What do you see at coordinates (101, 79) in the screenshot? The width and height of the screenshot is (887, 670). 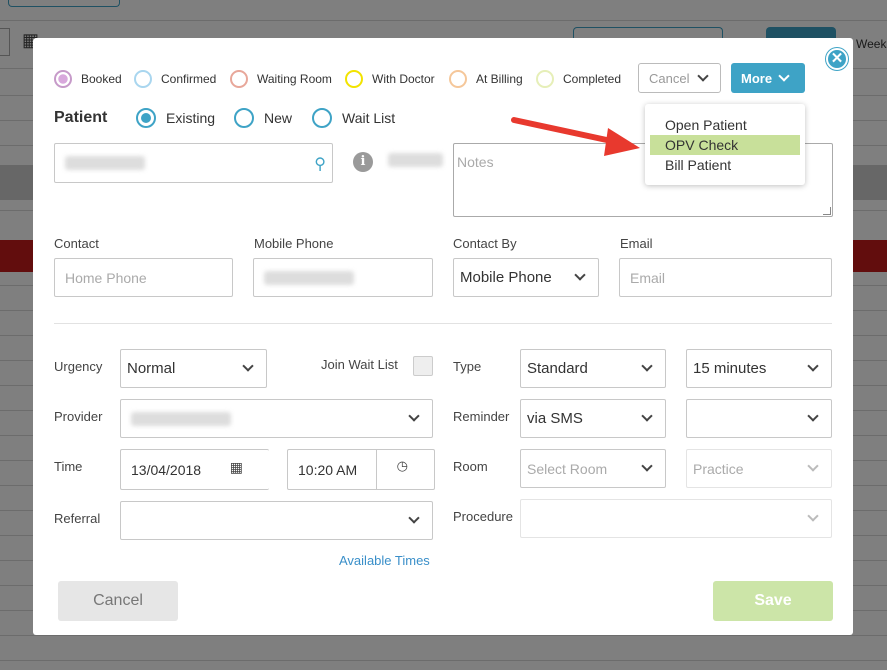 I see `status-label: Booked` at bounding box center [101, 79].